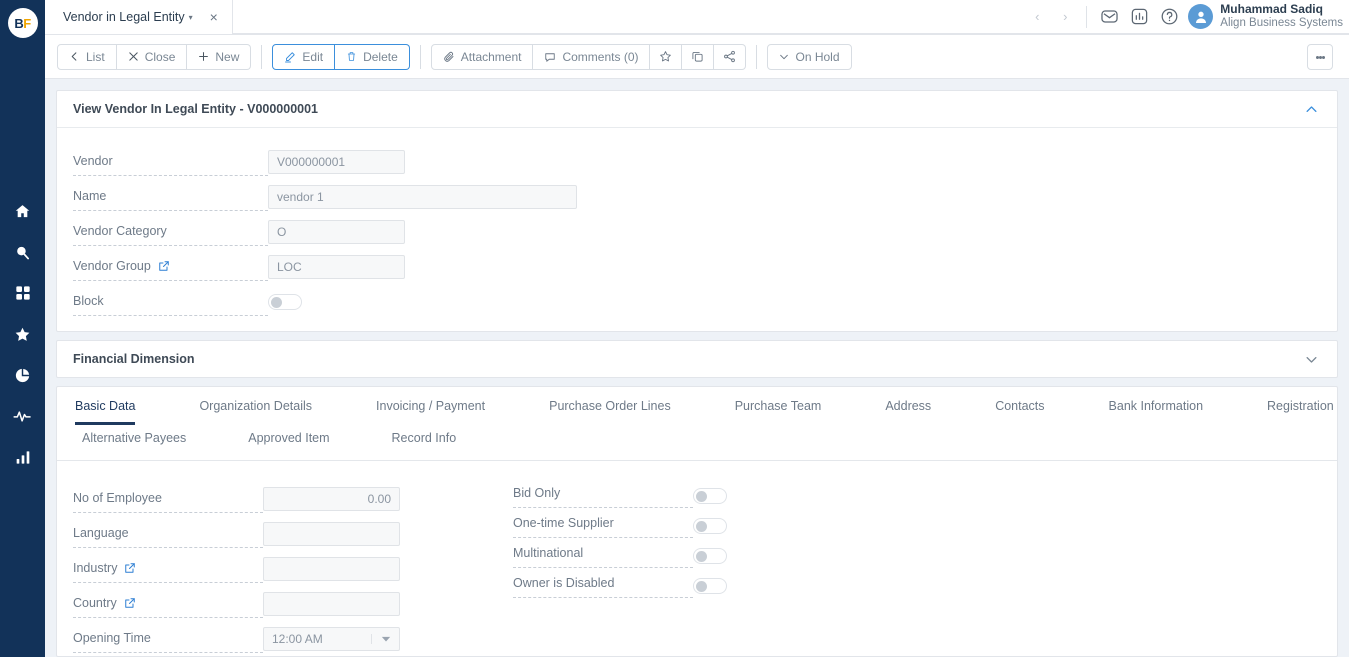 The width and height of the screenshot is (1349, 657). Describe the element at coordinates (255, 406) in the screenshot. I see `tab-organization-details: Organization Details` at that location.